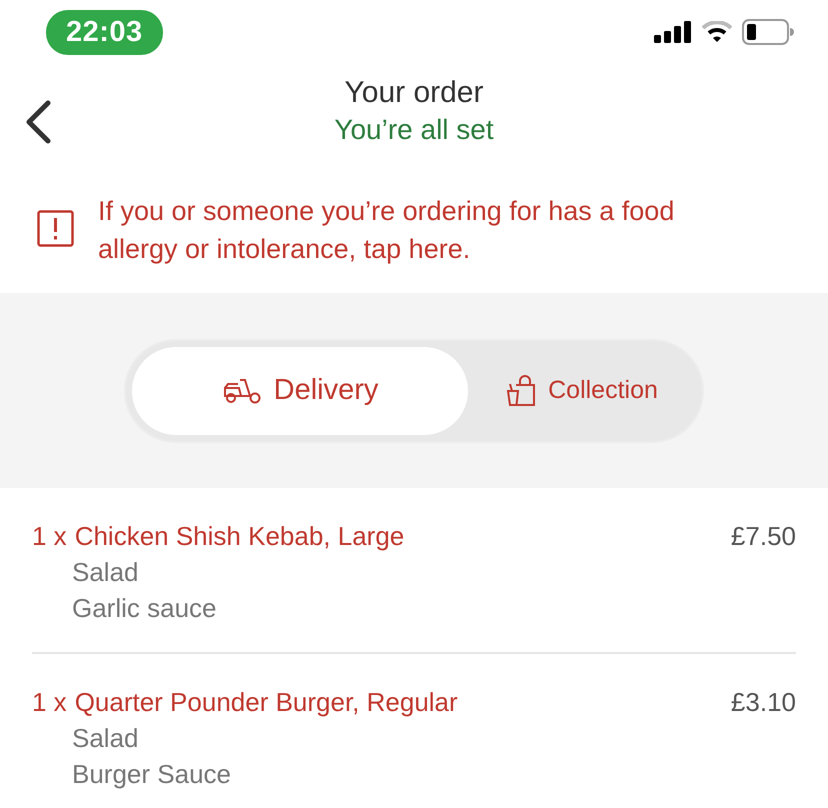 Image resolution: width=828 pixels, height=808 pixels. Describe the element at coordinates (414, 130) in the screenshot. I see `order-status: You’re all set` at that location.